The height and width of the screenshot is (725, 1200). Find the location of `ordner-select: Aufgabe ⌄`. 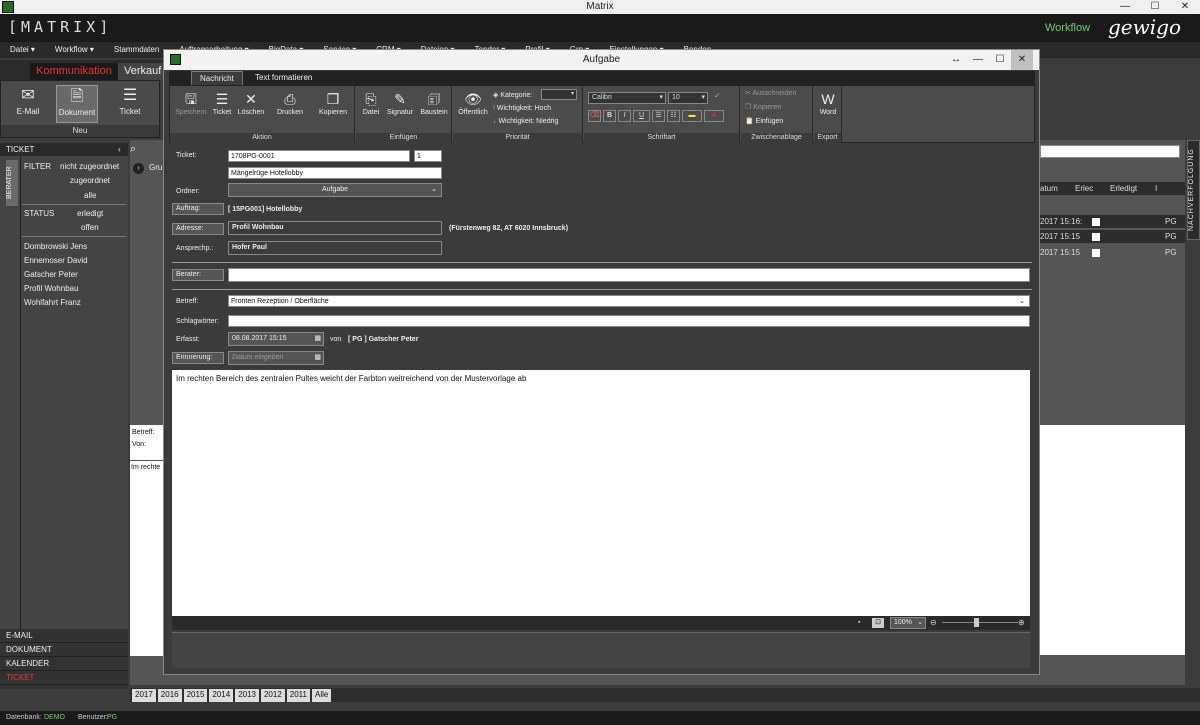

ordner-select: Aufgabe ⌄ is located at coordinates (335, 190).